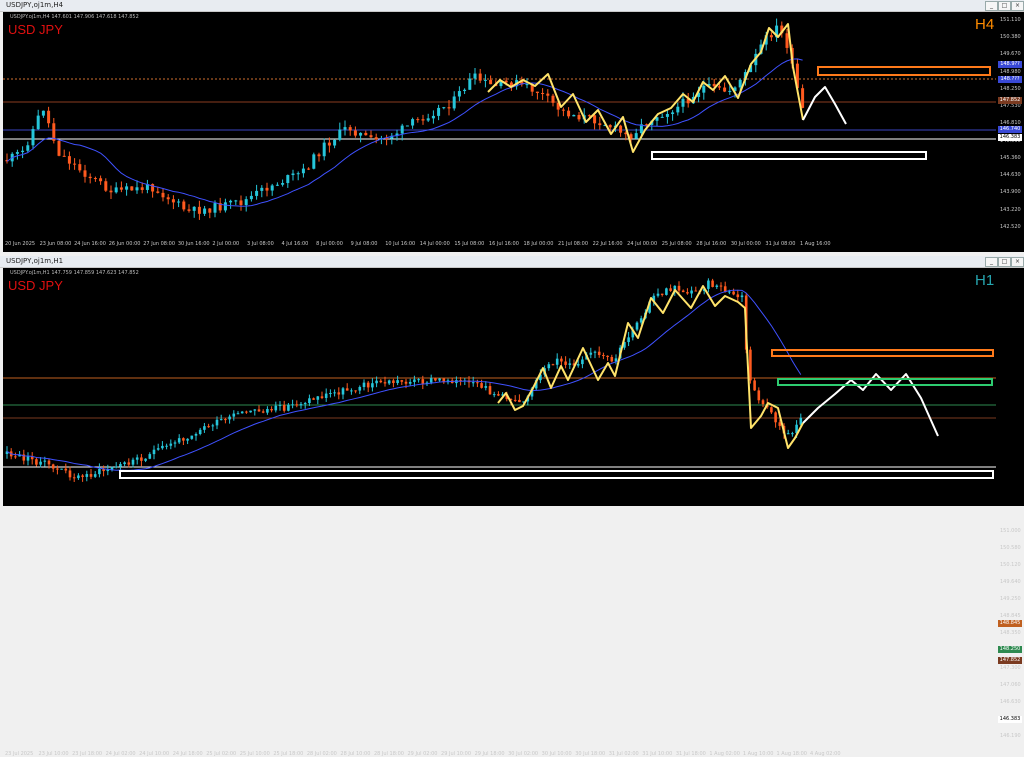  I want to click on time-tick: 23 Jul 18:00, so click(87, 754).